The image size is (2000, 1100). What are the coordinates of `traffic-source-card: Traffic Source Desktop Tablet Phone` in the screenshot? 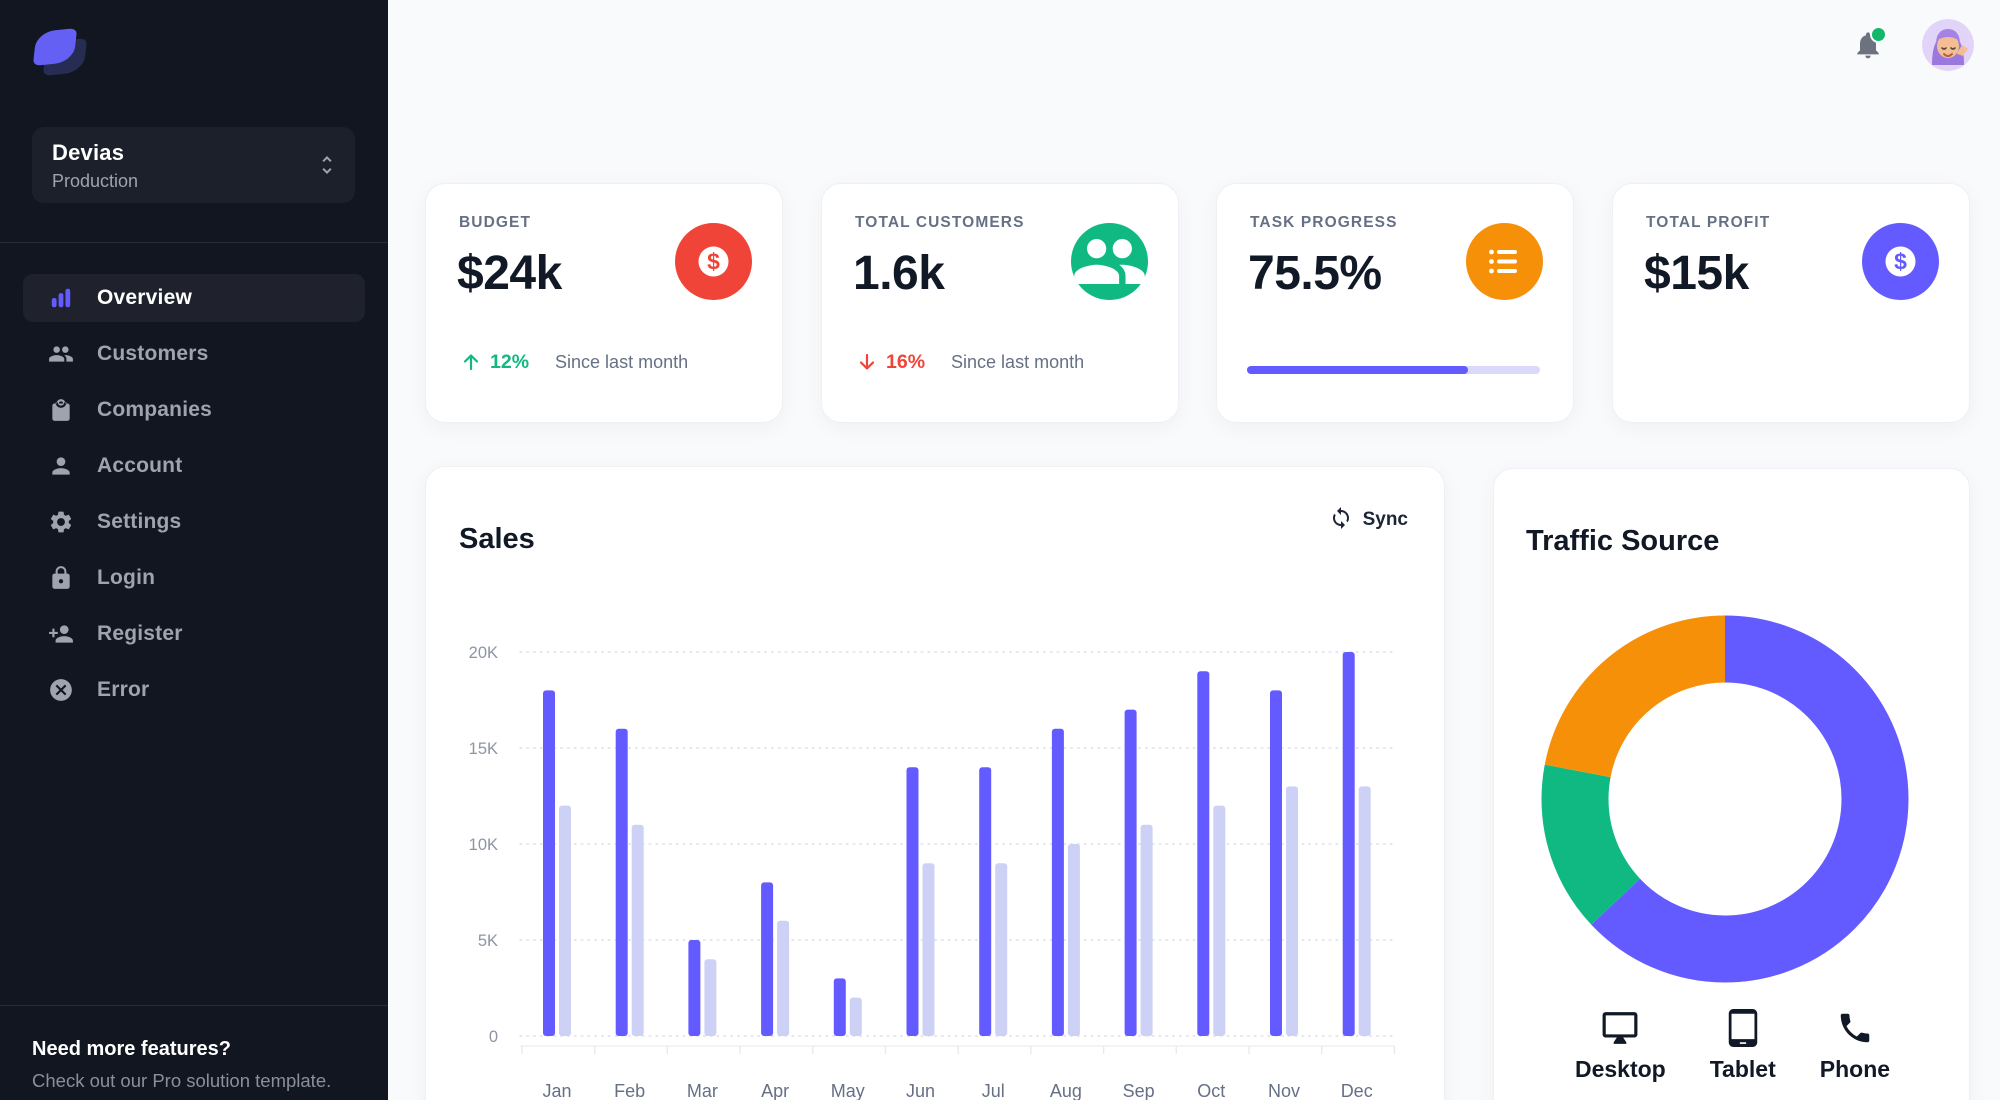 It's located at (1731, 784).